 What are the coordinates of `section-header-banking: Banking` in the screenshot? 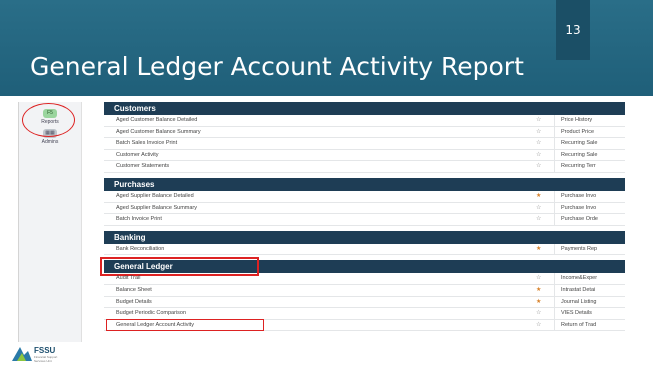 It's located at (364, 237).